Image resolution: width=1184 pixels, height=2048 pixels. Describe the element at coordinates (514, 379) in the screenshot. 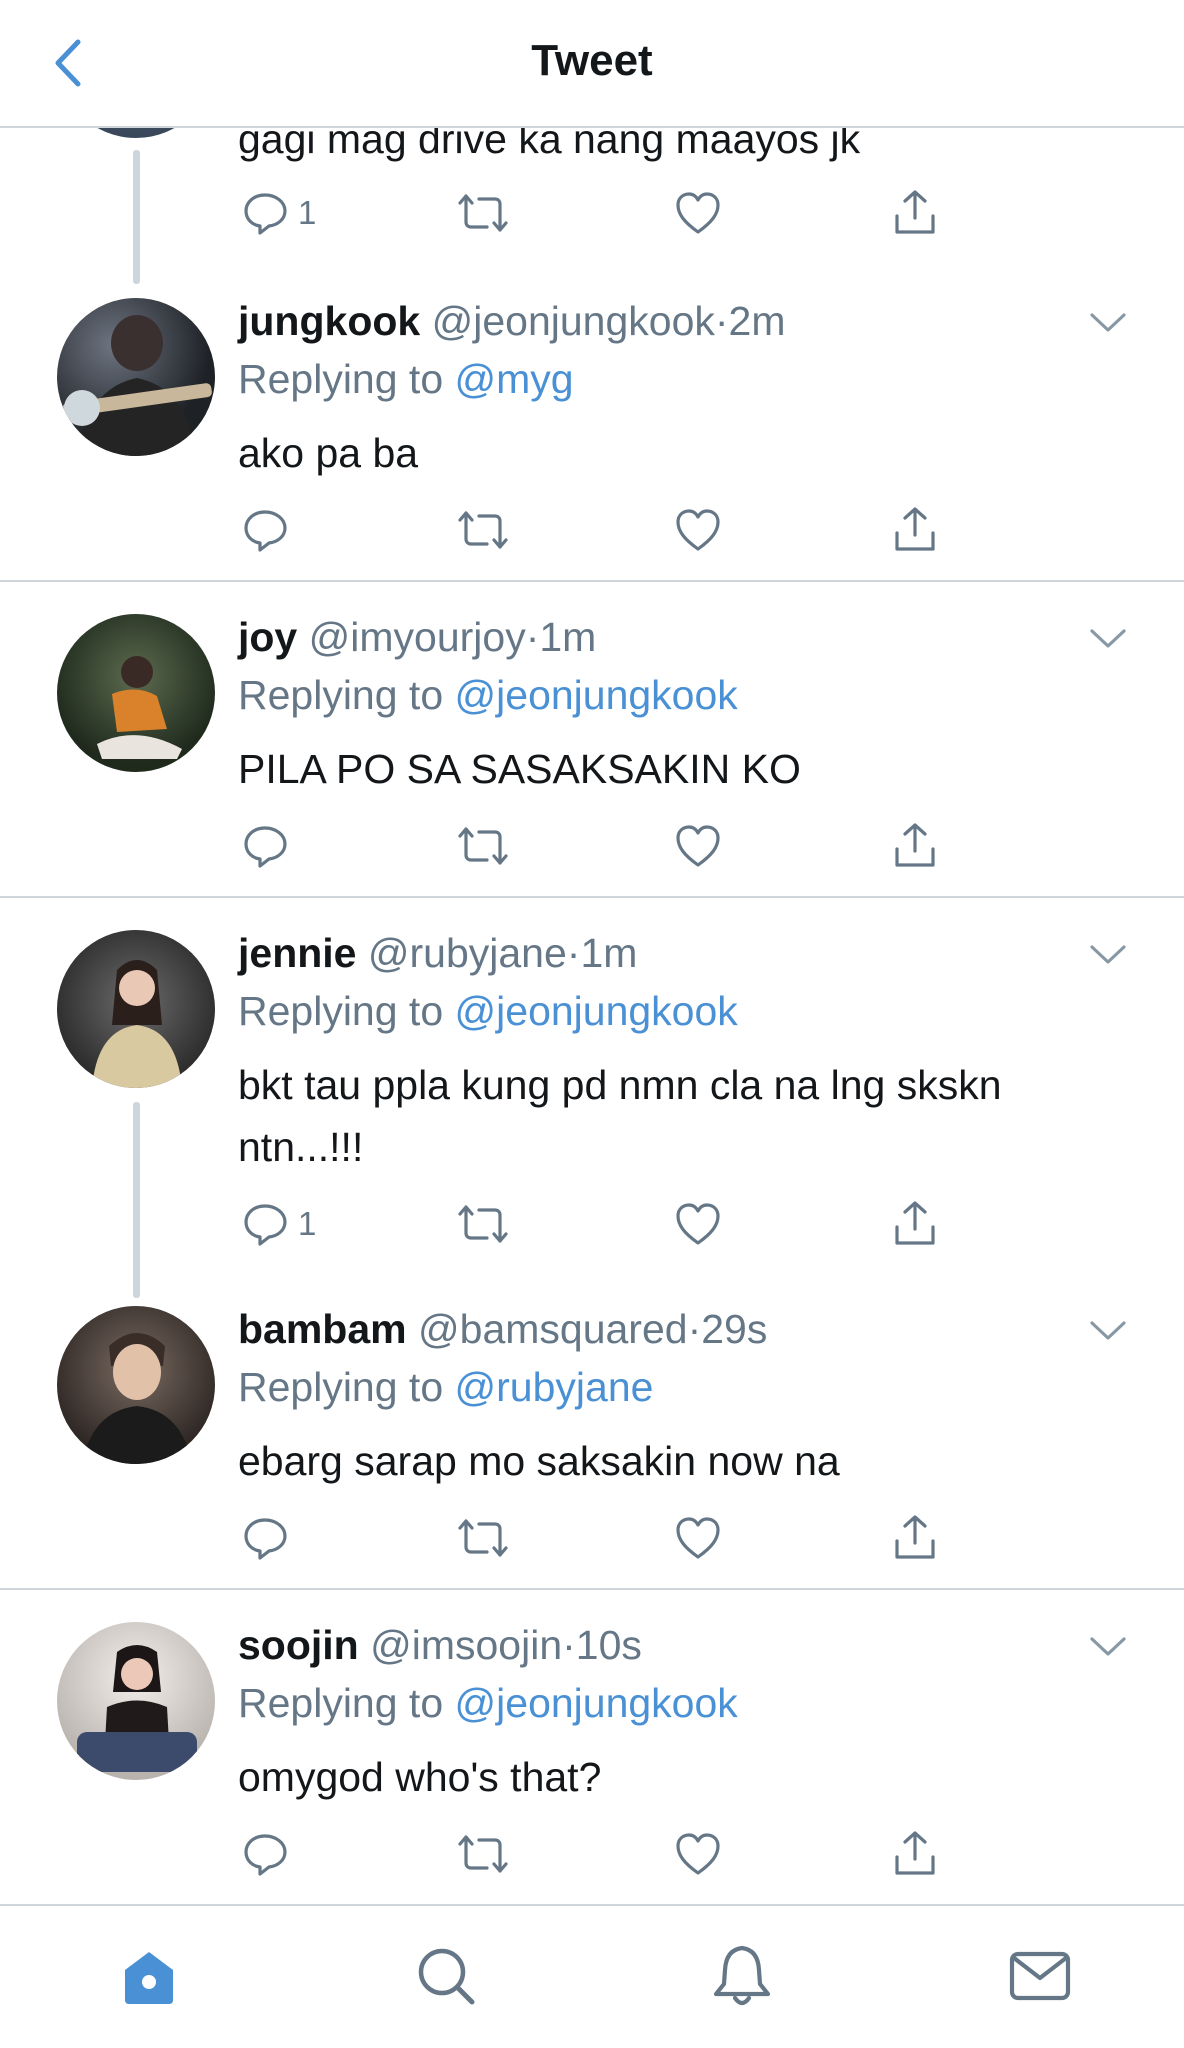

I see `mention-link: @myg` at that location.